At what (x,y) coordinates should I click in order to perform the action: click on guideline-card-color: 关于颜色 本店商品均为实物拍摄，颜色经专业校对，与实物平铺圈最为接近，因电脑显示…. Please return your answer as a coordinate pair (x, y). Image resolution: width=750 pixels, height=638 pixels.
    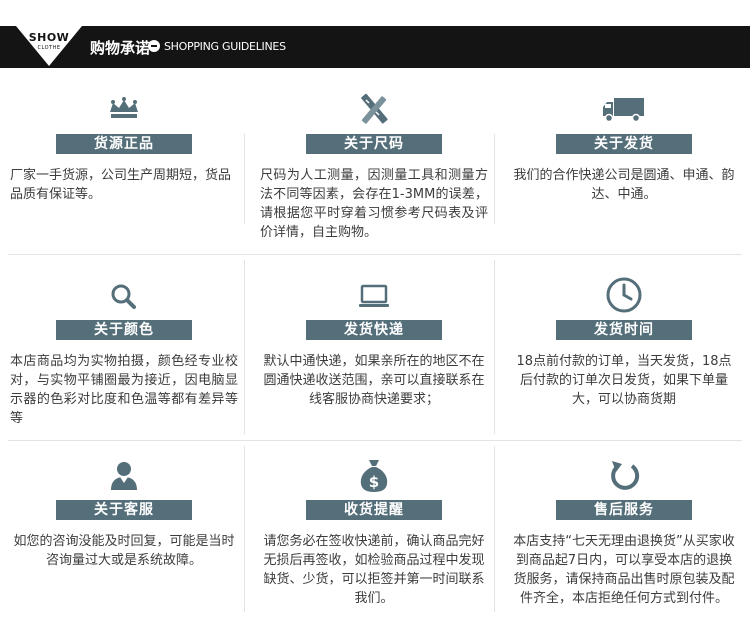
    Looking at the image, I should click on (124, 366).